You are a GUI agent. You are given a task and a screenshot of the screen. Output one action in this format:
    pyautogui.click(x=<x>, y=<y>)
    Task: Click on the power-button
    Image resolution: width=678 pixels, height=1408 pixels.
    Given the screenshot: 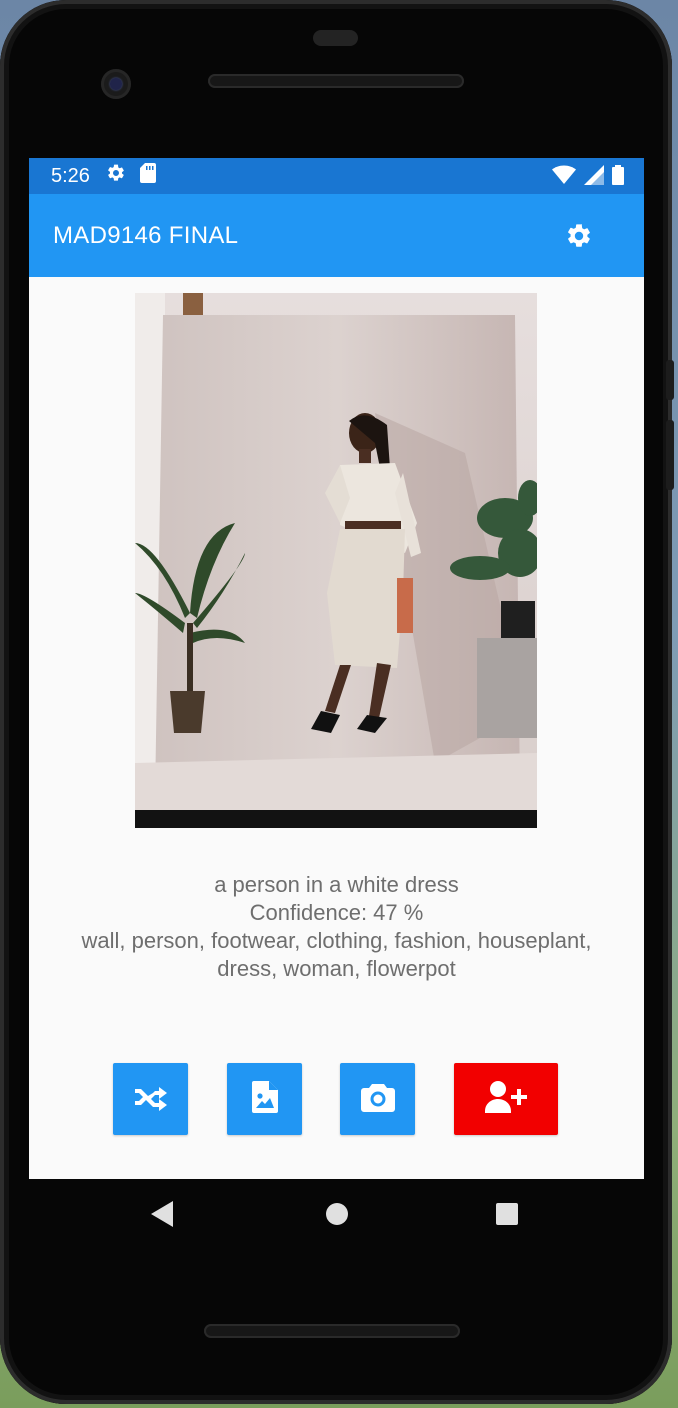 What is the action you would take?
    pyautogui.click(x=670, y=455)
    